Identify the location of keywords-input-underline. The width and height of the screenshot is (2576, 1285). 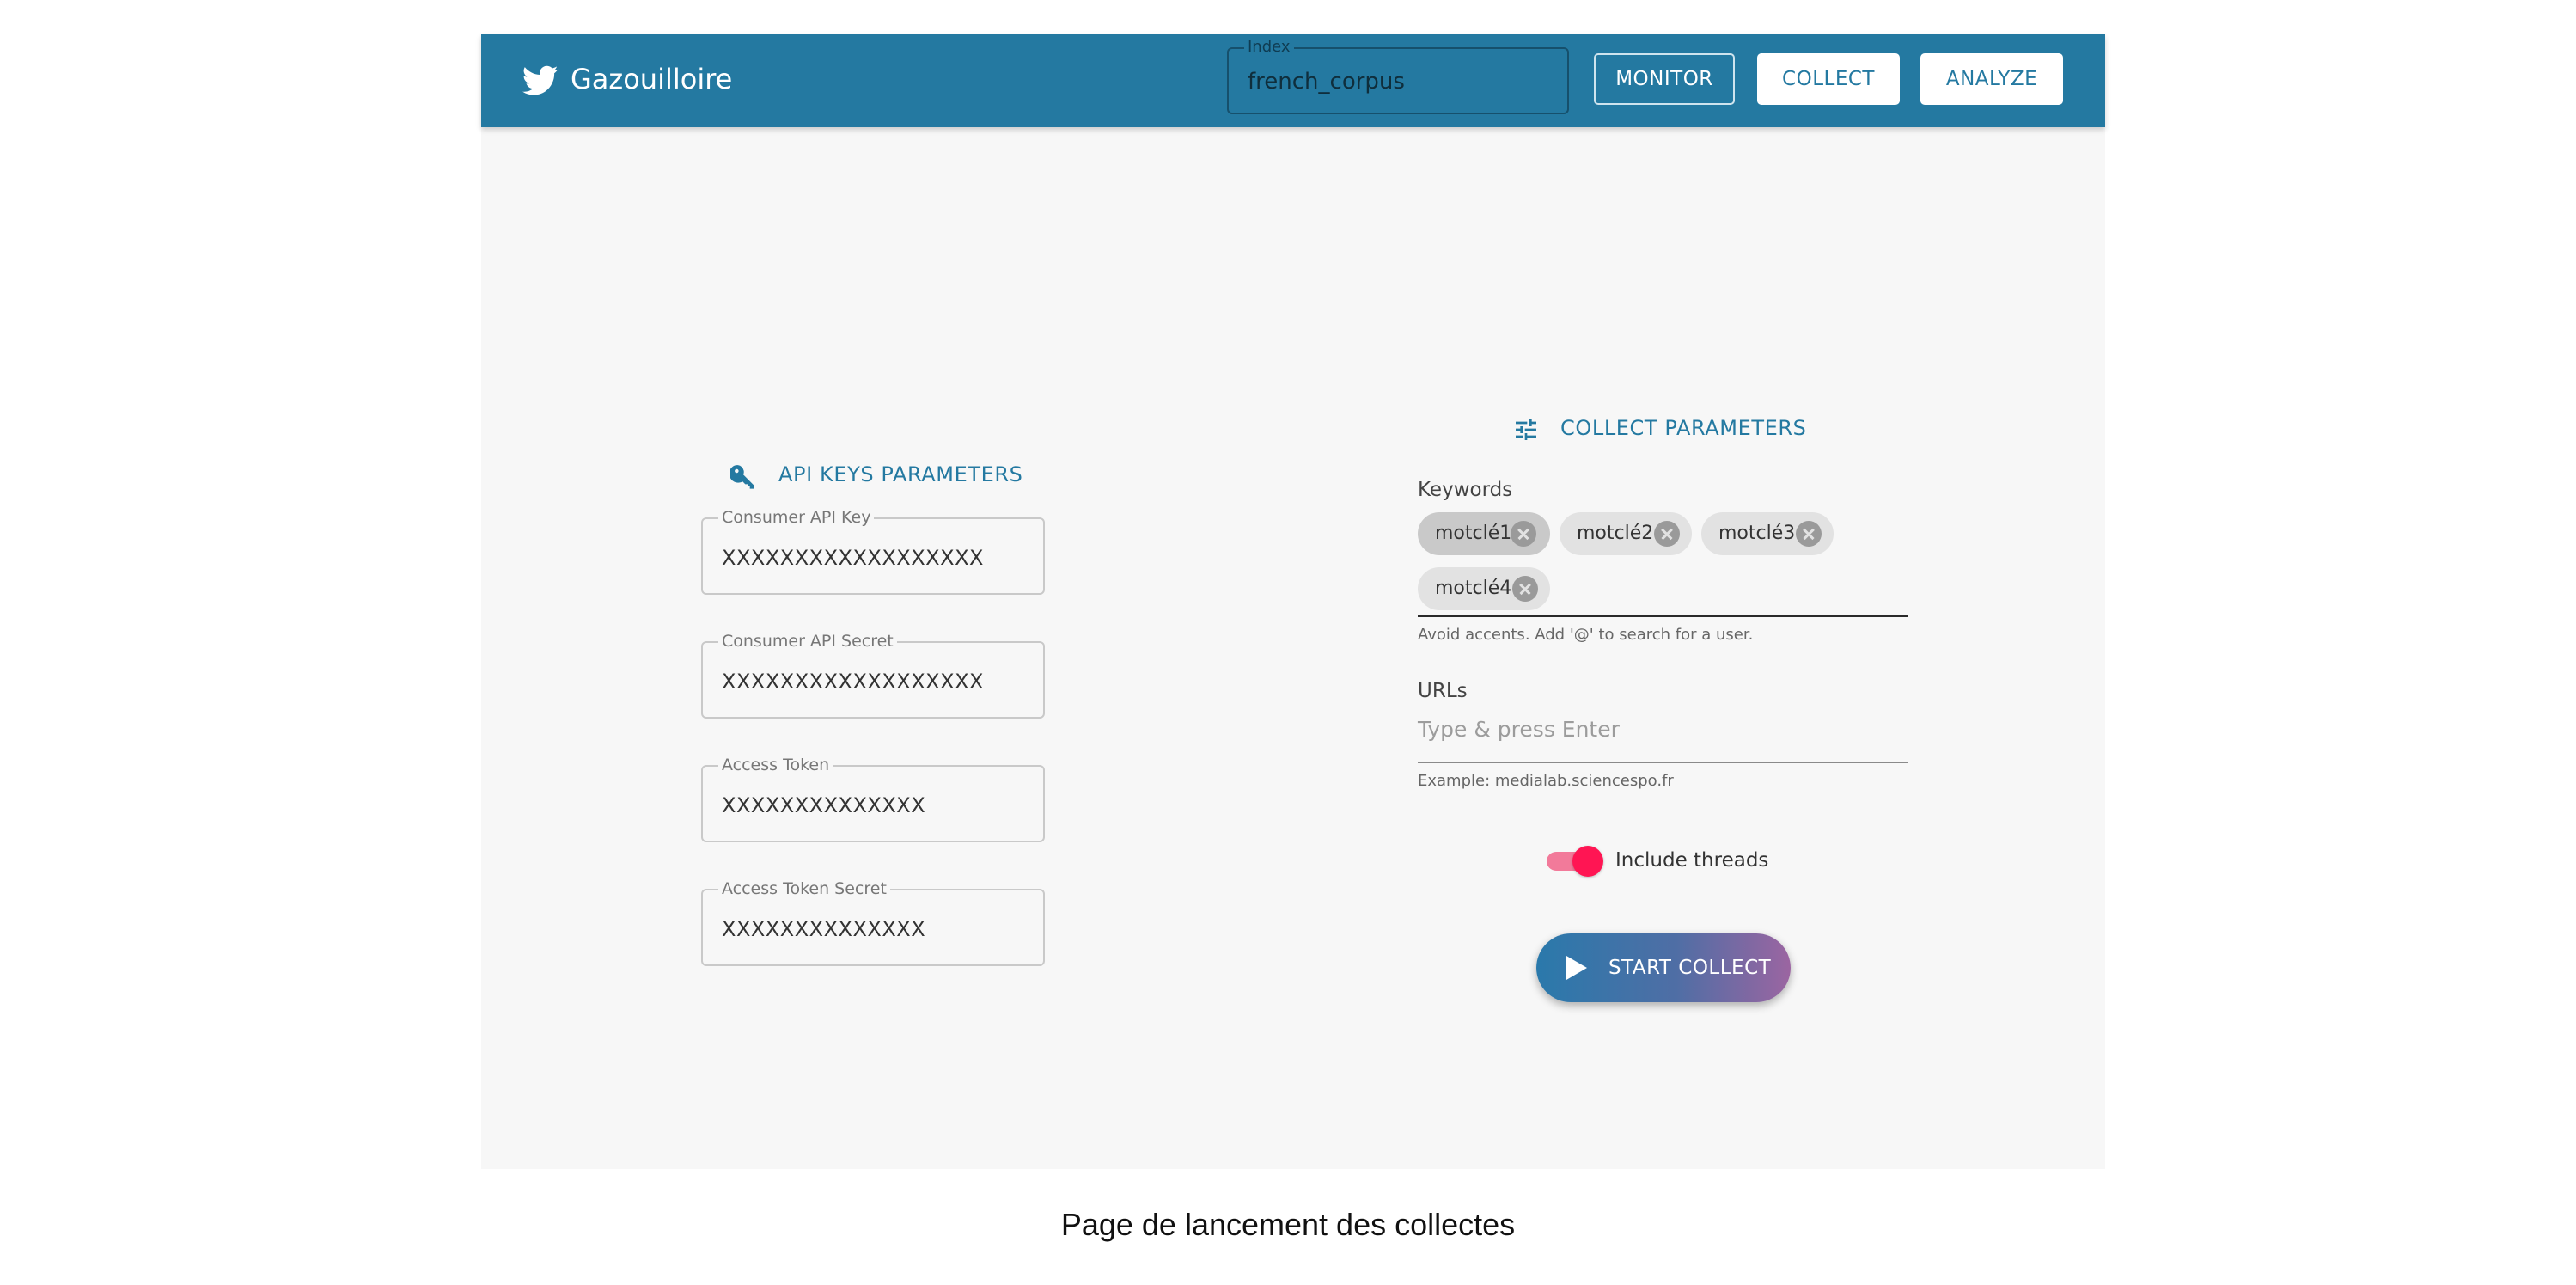
(1663, 616).